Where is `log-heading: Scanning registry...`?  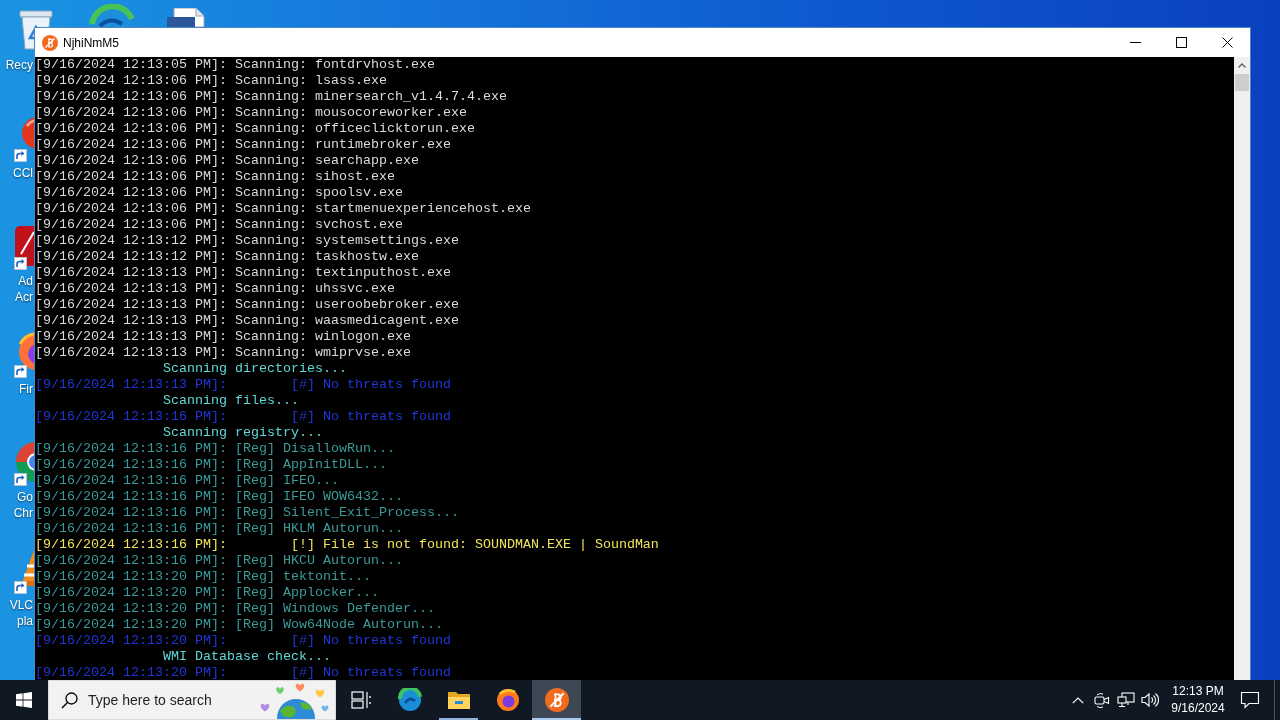 log-heading: Scanning registry... is located at coordinates (242, 433).